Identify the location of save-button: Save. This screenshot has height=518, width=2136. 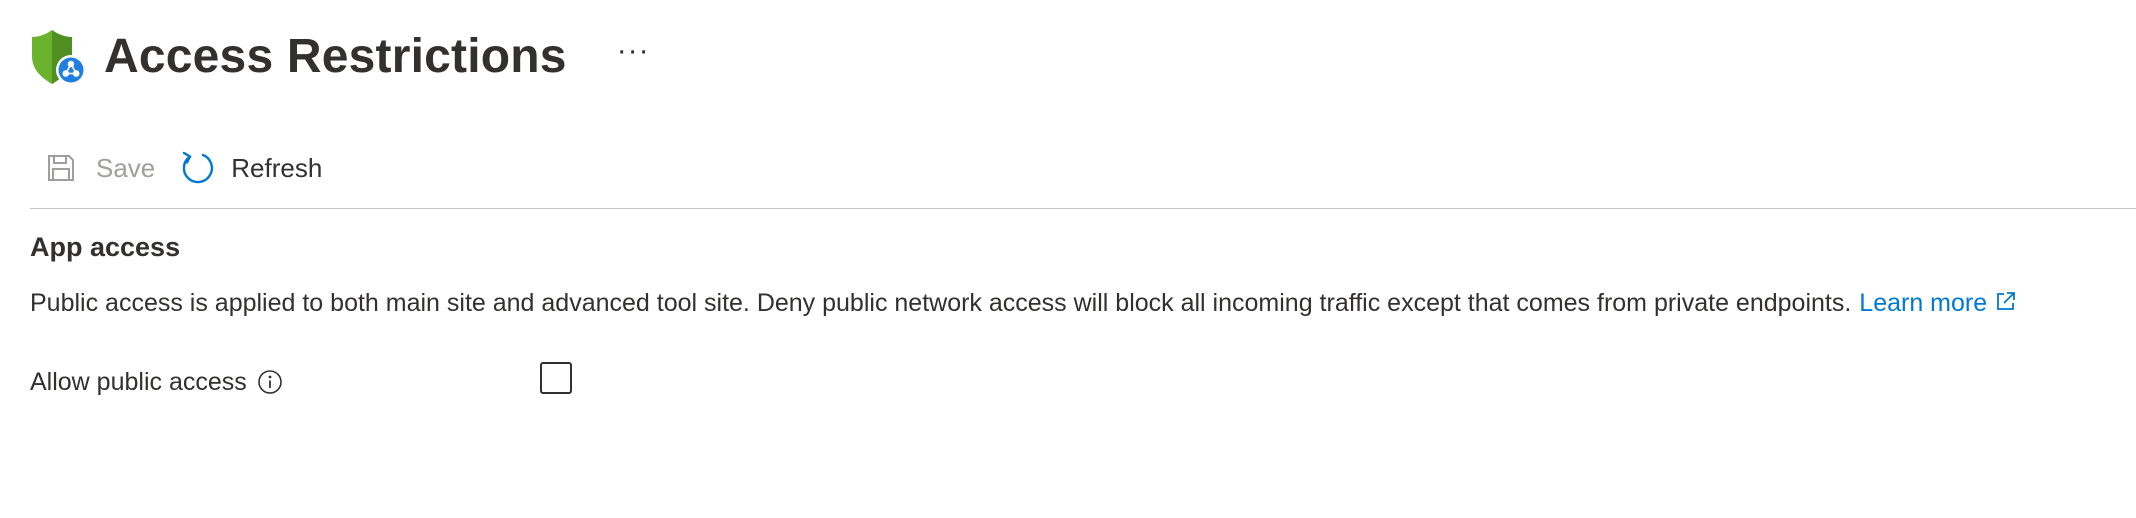
(100, 168).